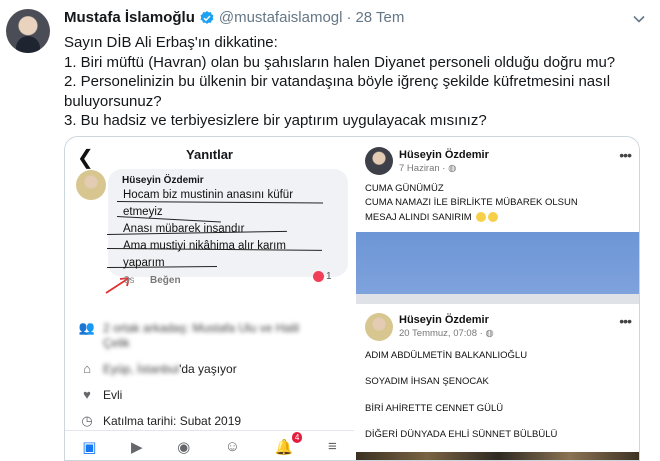  I want to click on comment-line: Hocam biz mustinin anasını küfür, so click(208, 195).